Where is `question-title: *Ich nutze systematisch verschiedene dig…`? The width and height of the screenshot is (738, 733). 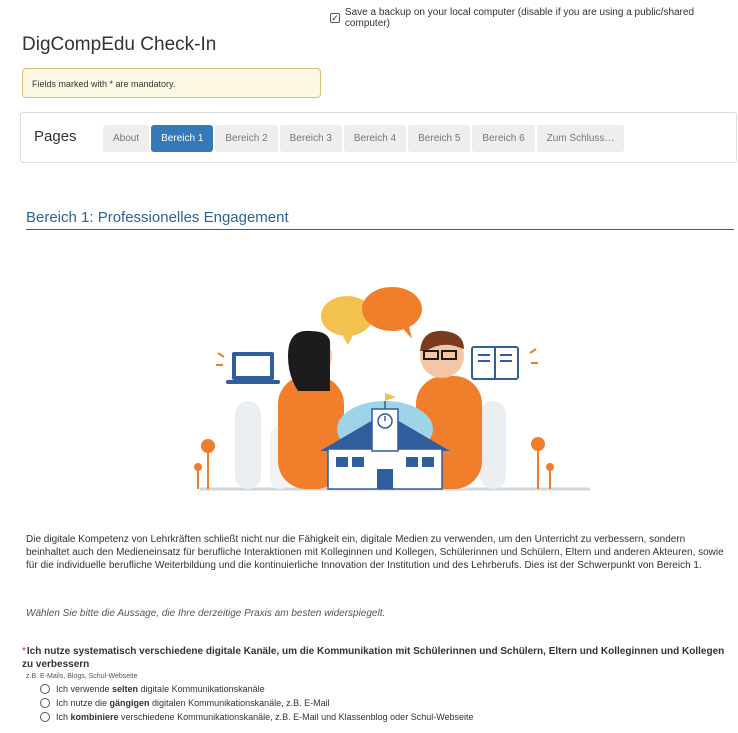 question-title: *Ich nutze systematisch verschiedene dig… is located at coordinates (377, 658).